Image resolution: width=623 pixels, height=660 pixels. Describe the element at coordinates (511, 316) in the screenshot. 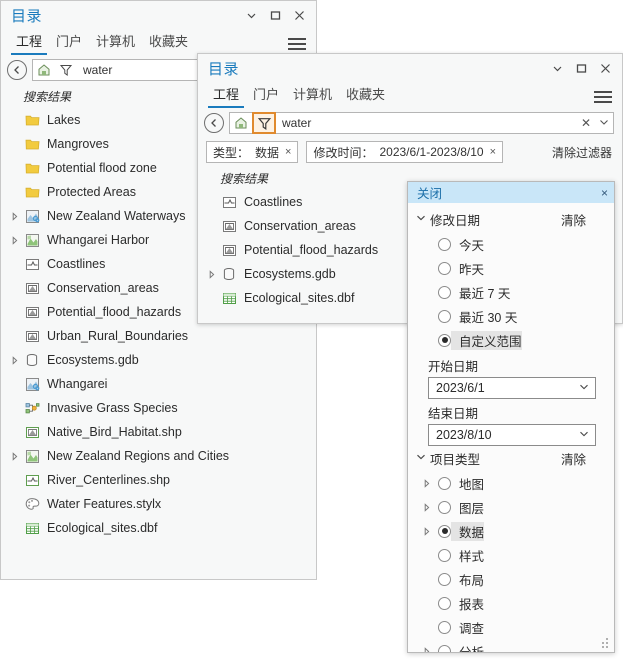

I see `filter-option: 最近 30 天` at that location.